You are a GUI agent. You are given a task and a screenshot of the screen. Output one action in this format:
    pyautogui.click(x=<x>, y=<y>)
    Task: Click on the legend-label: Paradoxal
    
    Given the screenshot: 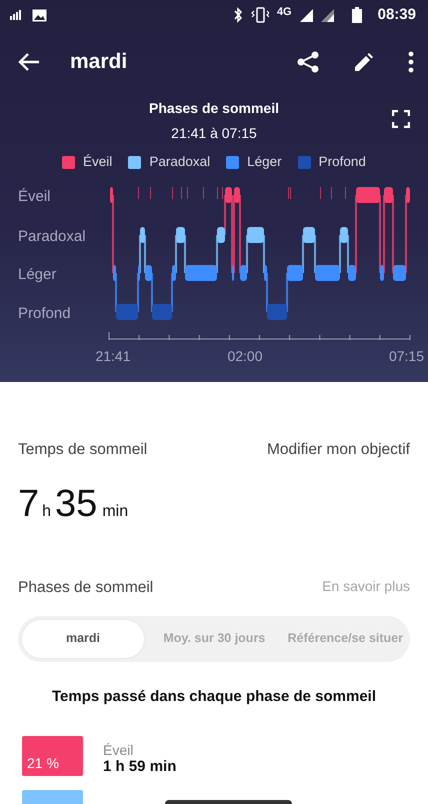 What is the action you would take?
    pyautogui.click(x=179, y=162)
    